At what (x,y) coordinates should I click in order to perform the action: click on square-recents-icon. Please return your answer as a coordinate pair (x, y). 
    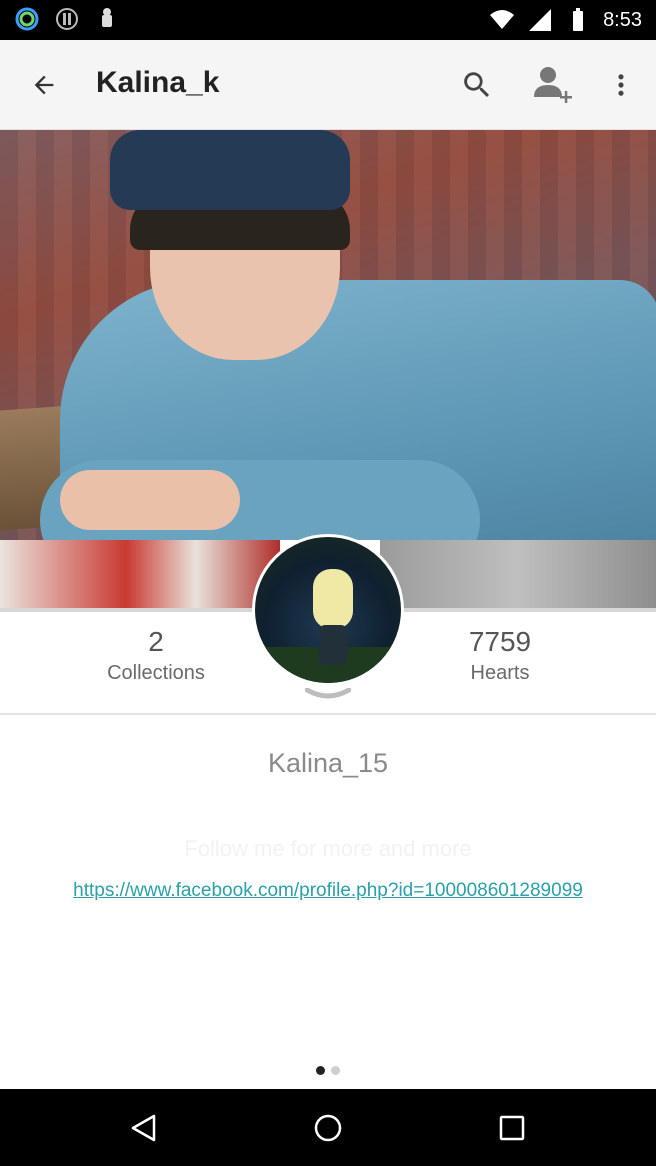
    Looking at the image, I should click on (512, 1128).